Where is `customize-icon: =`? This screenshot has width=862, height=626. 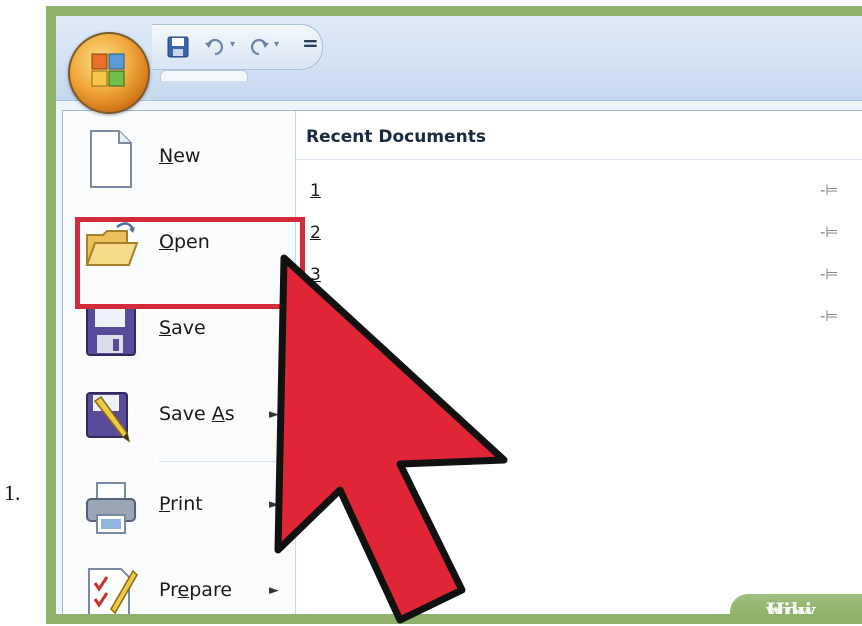
customize-icon: = is located at coordinates (310, 43).